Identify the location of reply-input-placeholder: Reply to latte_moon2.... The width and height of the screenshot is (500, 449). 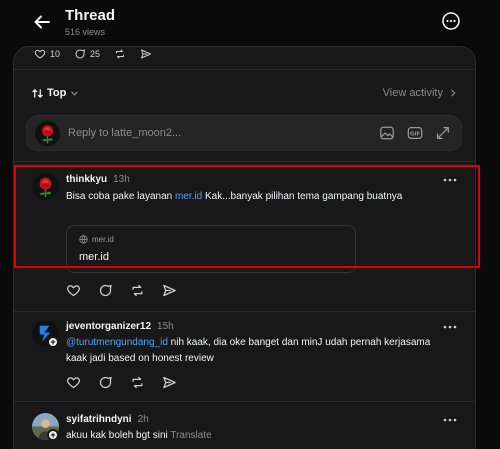
(124, 133).